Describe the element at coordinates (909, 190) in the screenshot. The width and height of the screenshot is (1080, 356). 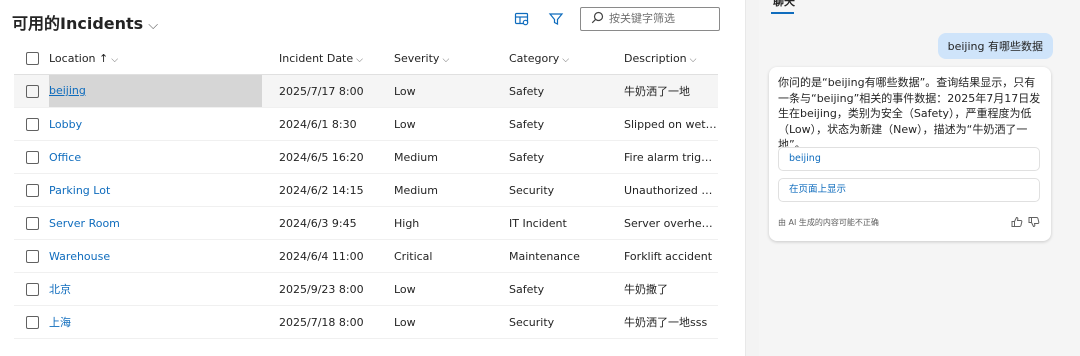
I see `show-on-page-button: 在页面上显示` at that location.